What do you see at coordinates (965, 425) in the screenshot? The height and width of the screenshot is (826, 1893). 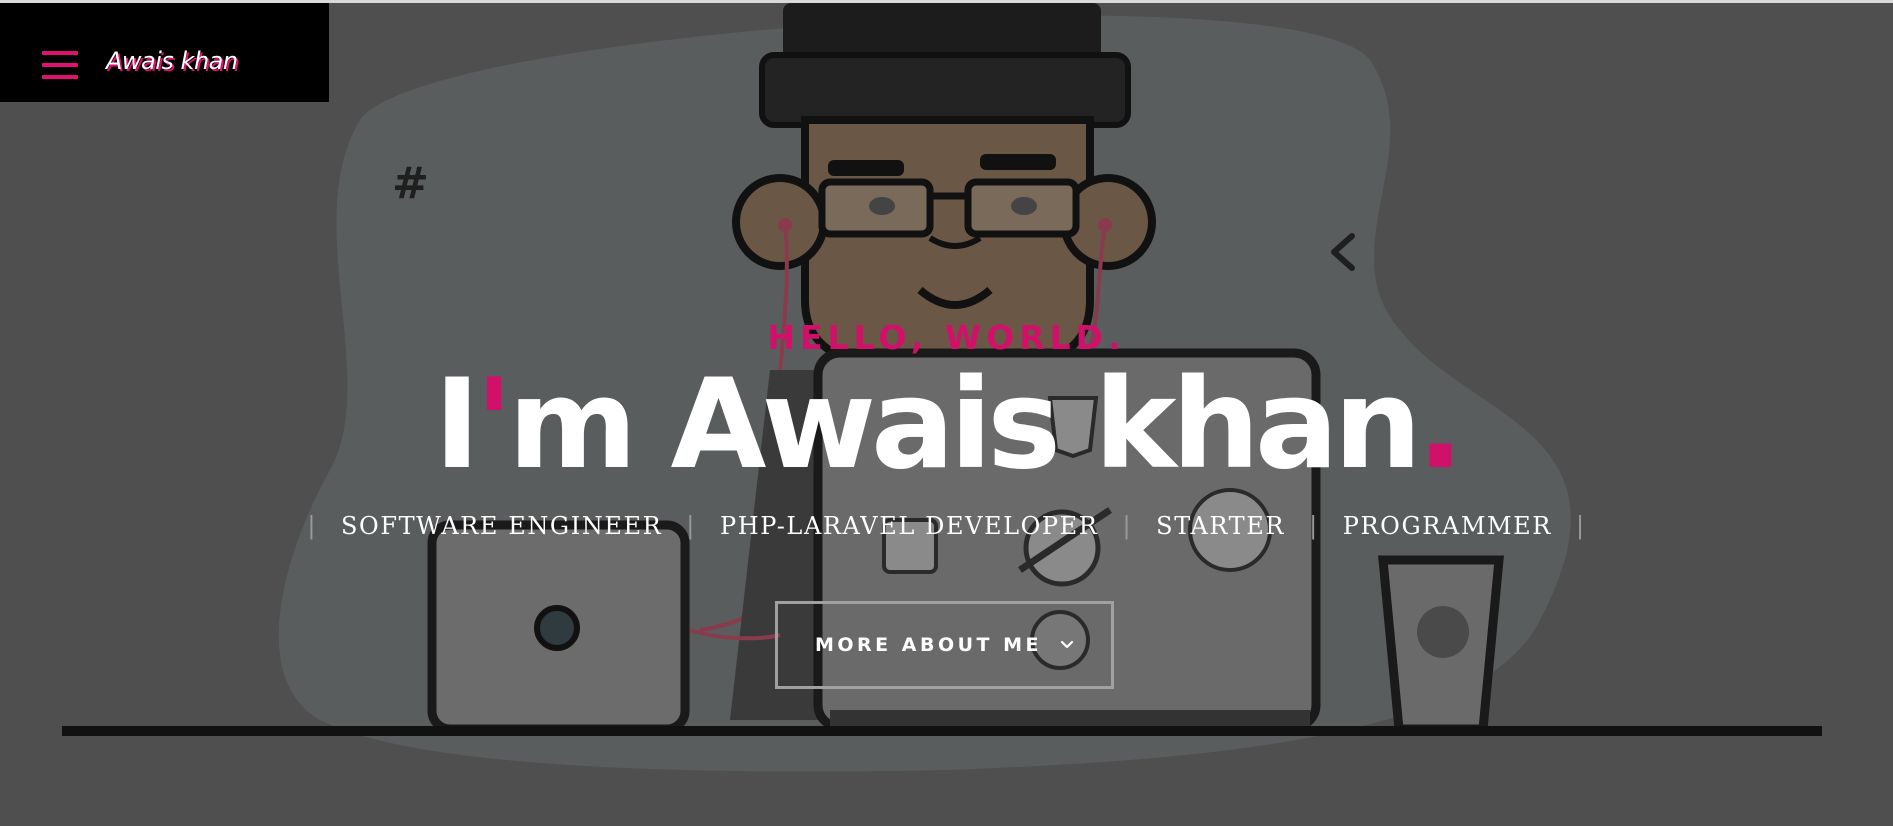 I see `headline-name: m Awais khan` at bounding box center [965, 425].